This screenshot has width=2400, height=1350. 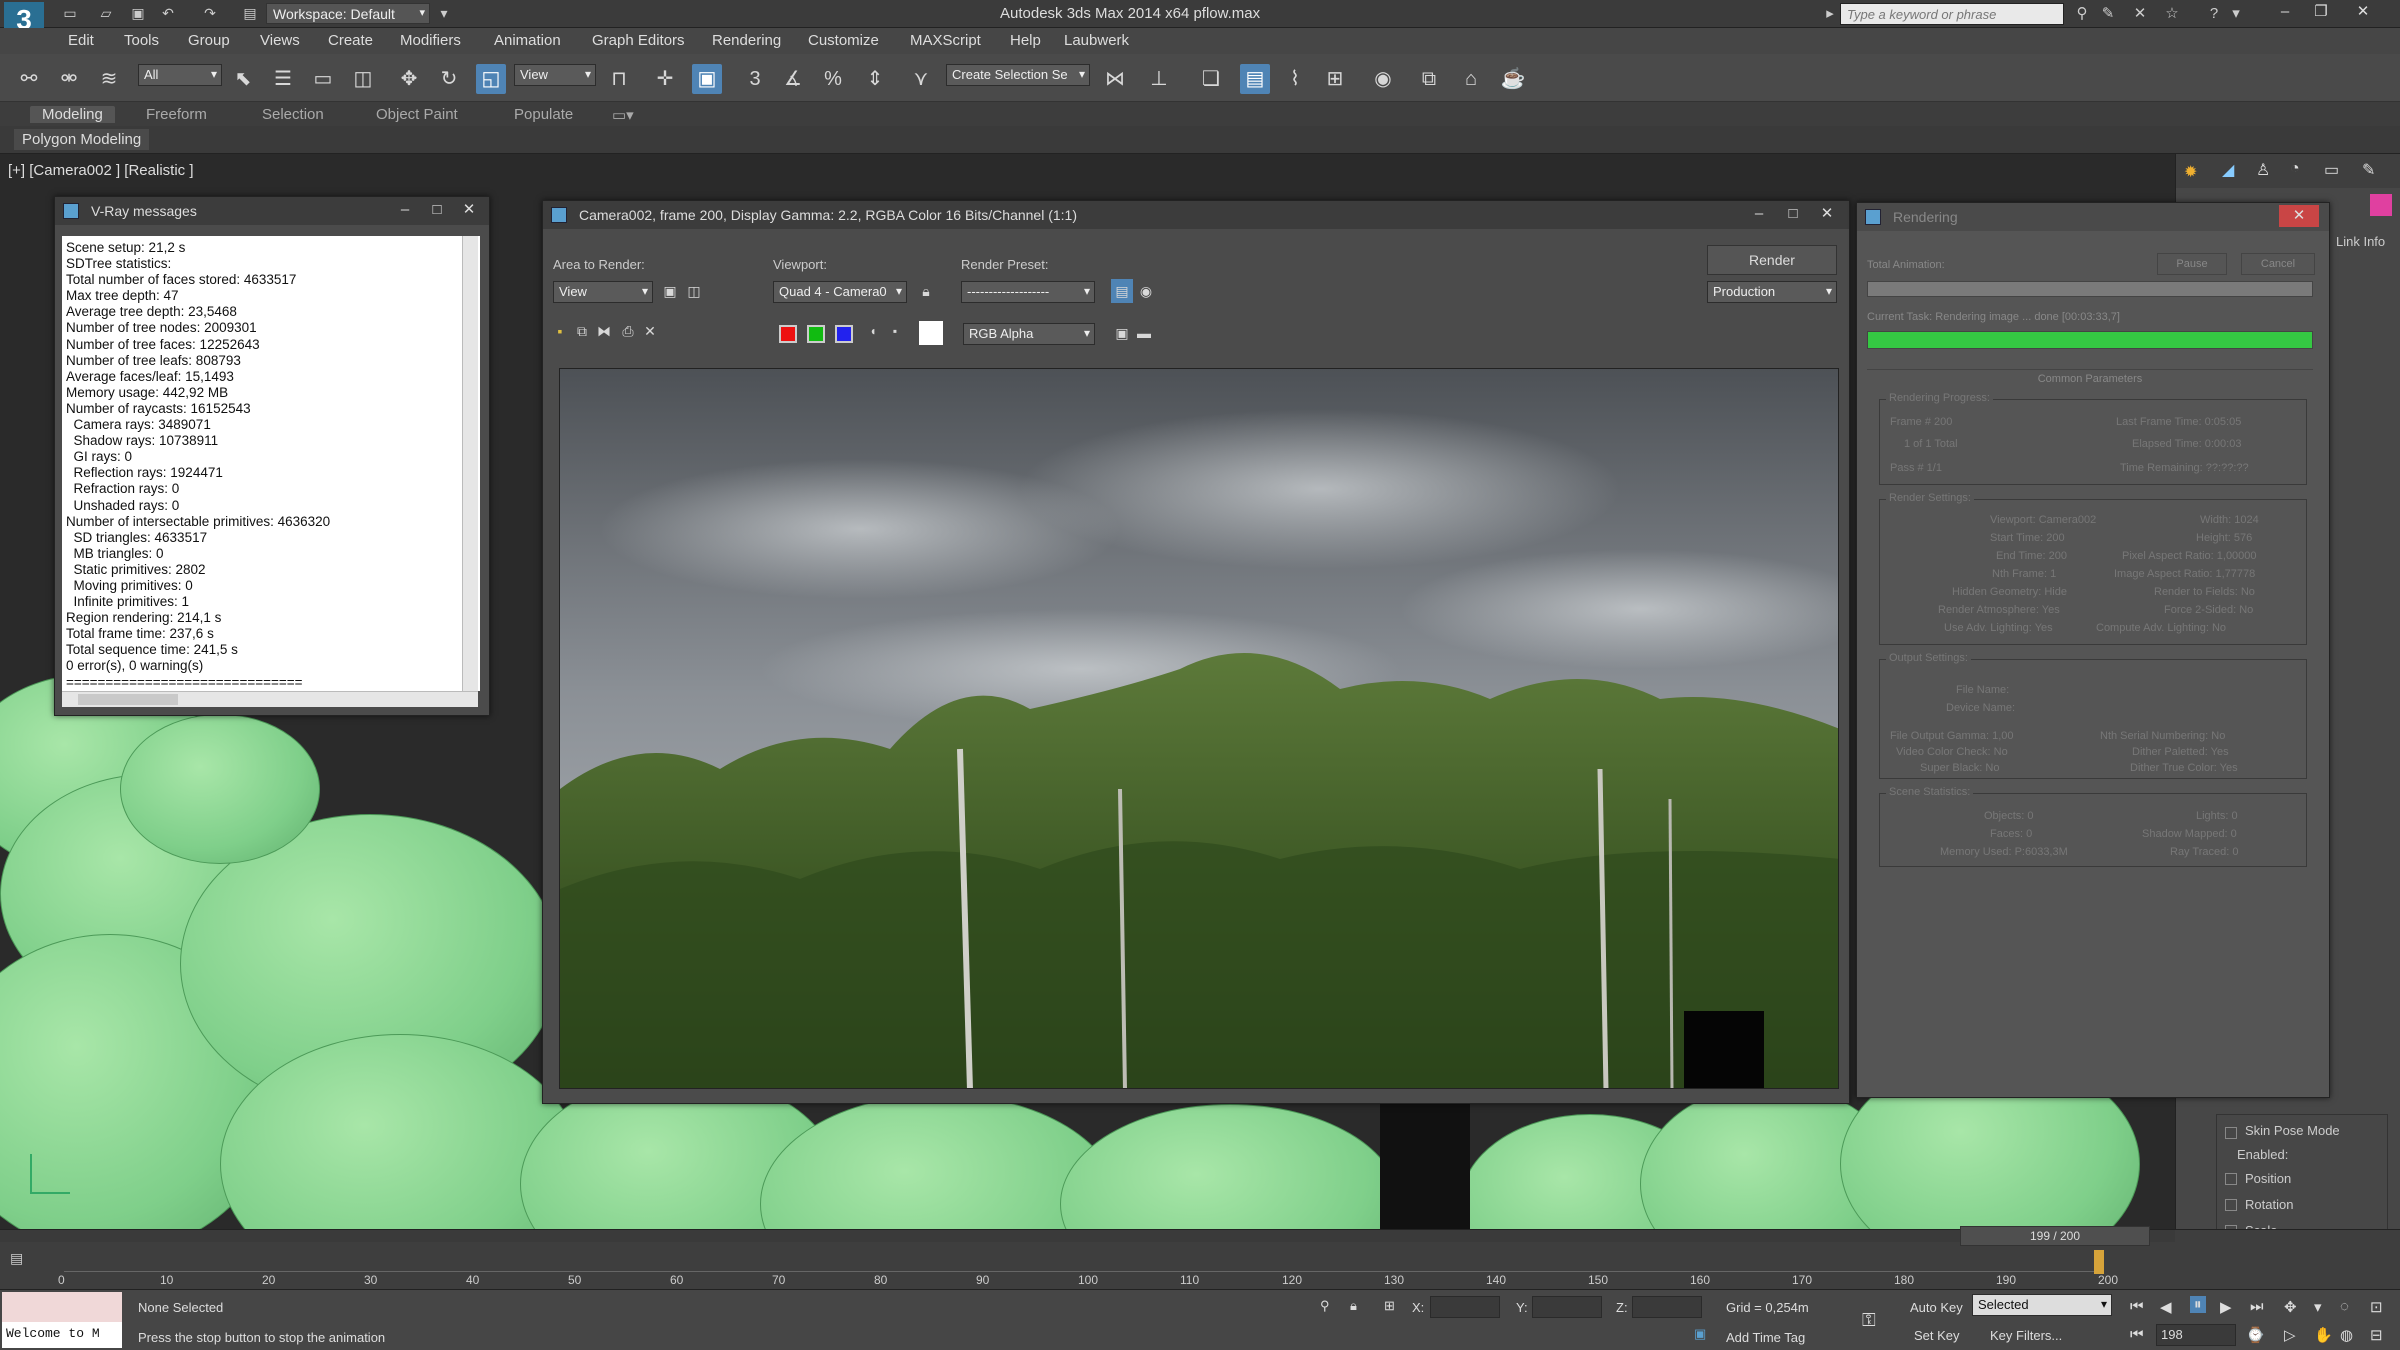 What do you see at coordinates (1937, 1335) in the screenshot?
I see `set-key-button: Set Key` at bounding box center [1937, 1335].